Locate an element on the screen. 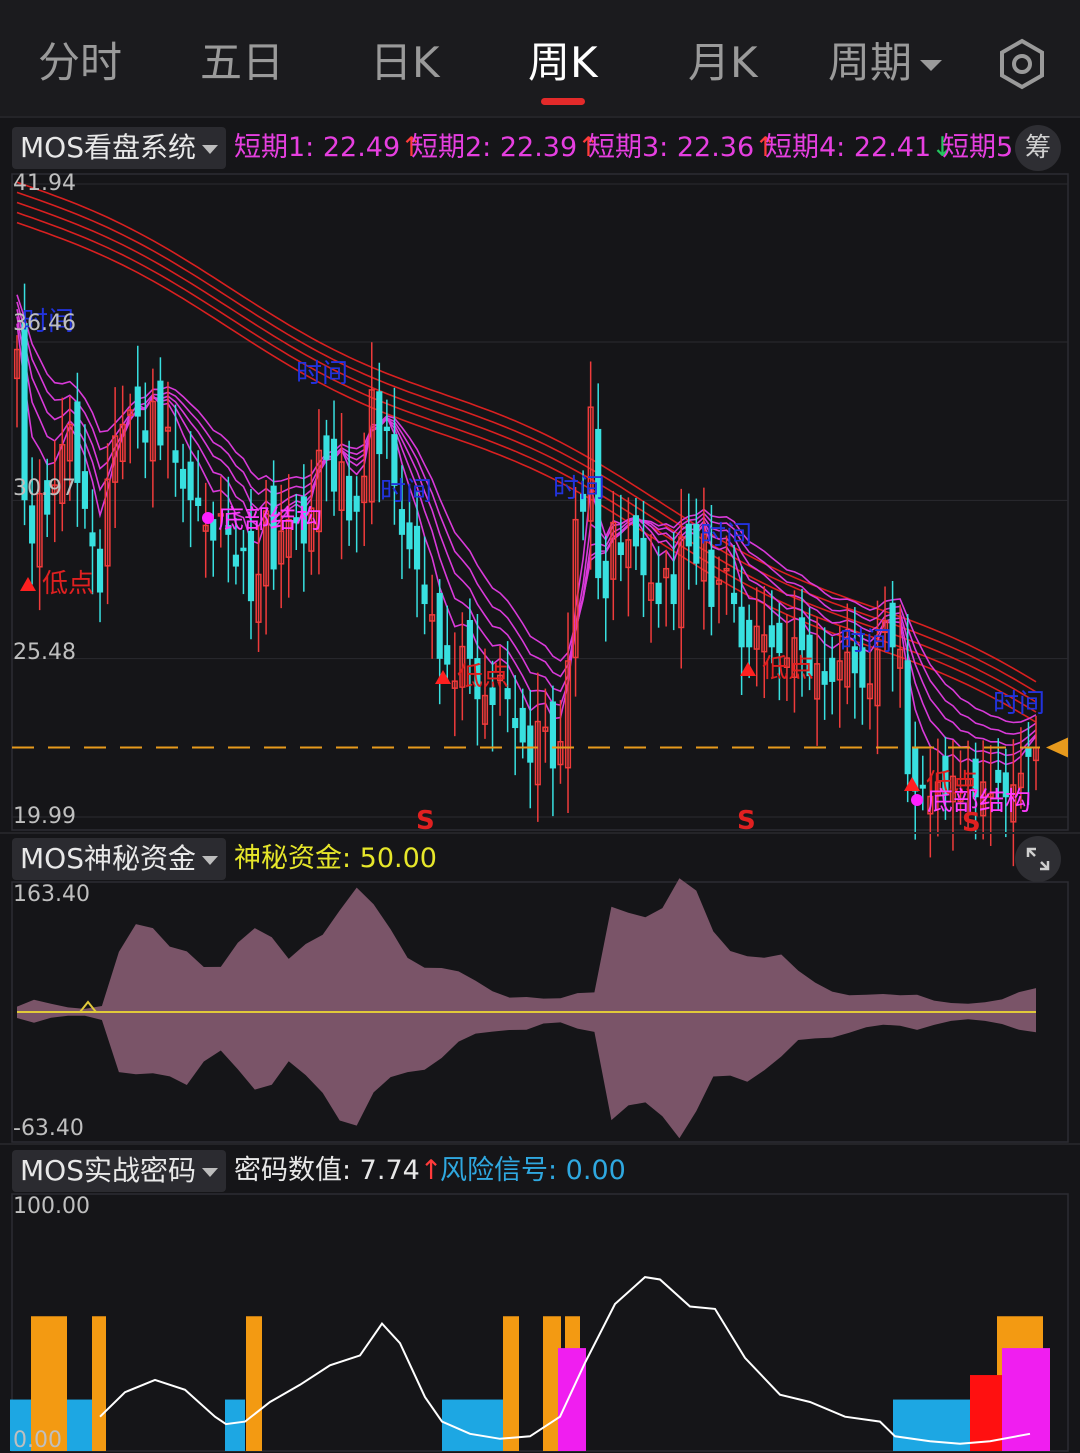 The width and height of the screenshot is (1080, 1453). short-ma-3-label: 短期3: 22.36 is located at coordinates (671, 147).